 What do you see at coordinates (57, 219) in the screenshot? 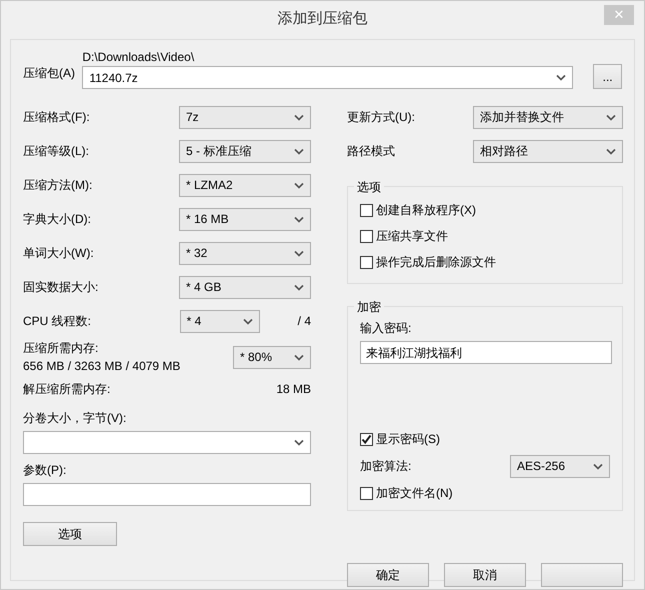
I see `field-label: 字典大小(D):` at bounding box center [57, 219].